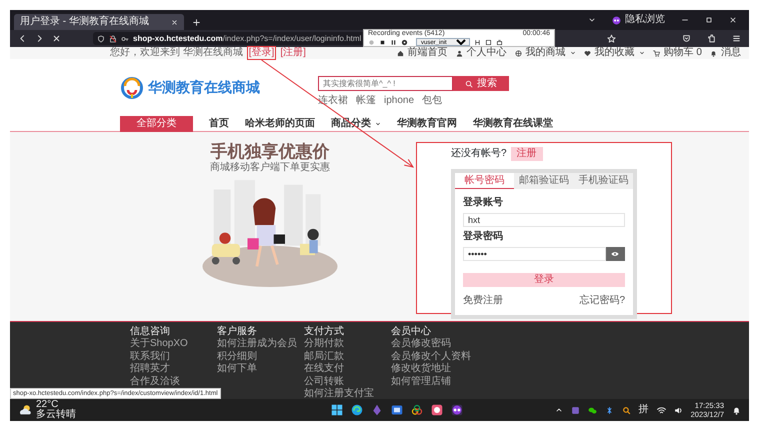 Image resolution: width=759 pixels, height=436 pixels. I want to click on top-link: 购物车 0, so click(677, 53).